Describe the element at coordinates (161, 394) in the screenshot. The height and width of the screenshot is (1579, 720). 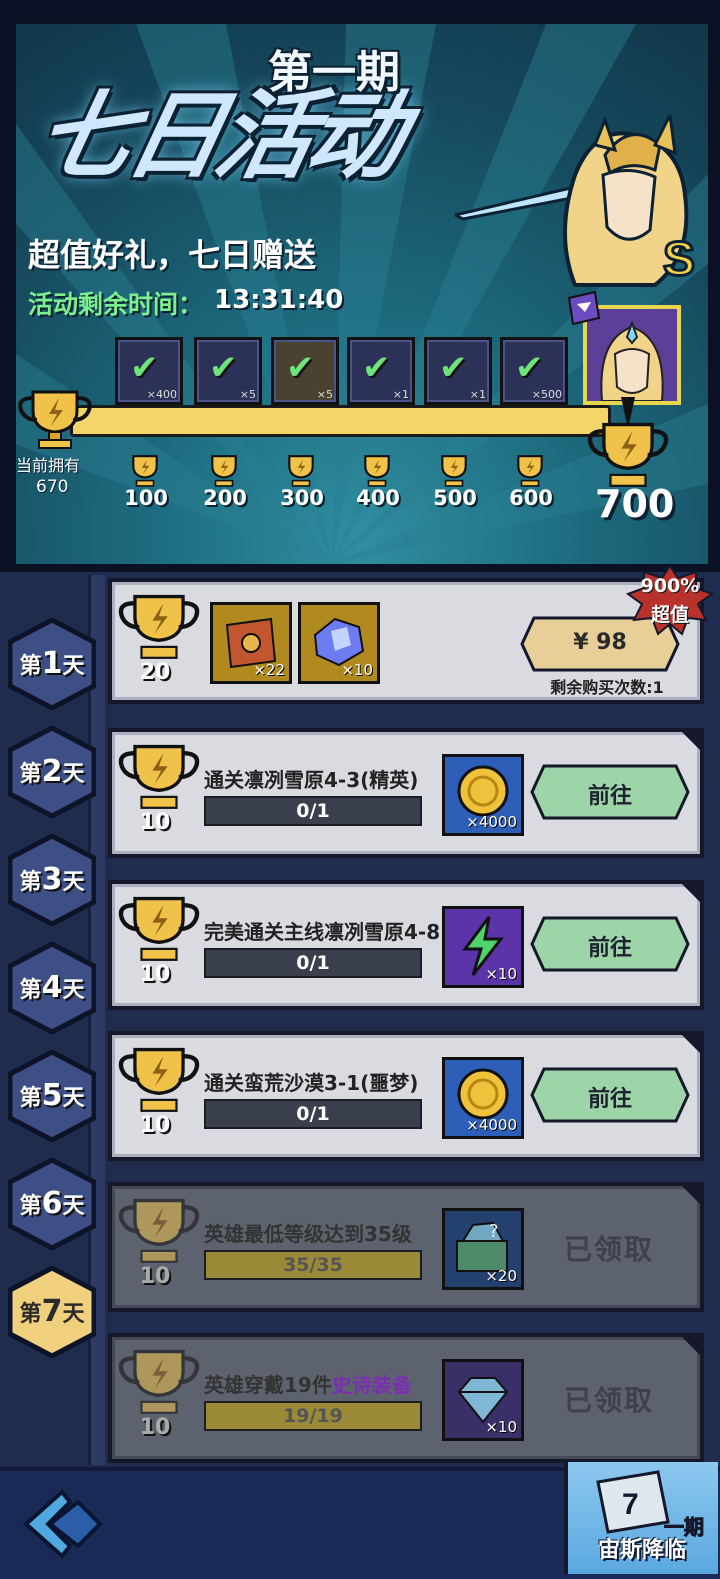
I see `reward-qty: ×400` at that location.